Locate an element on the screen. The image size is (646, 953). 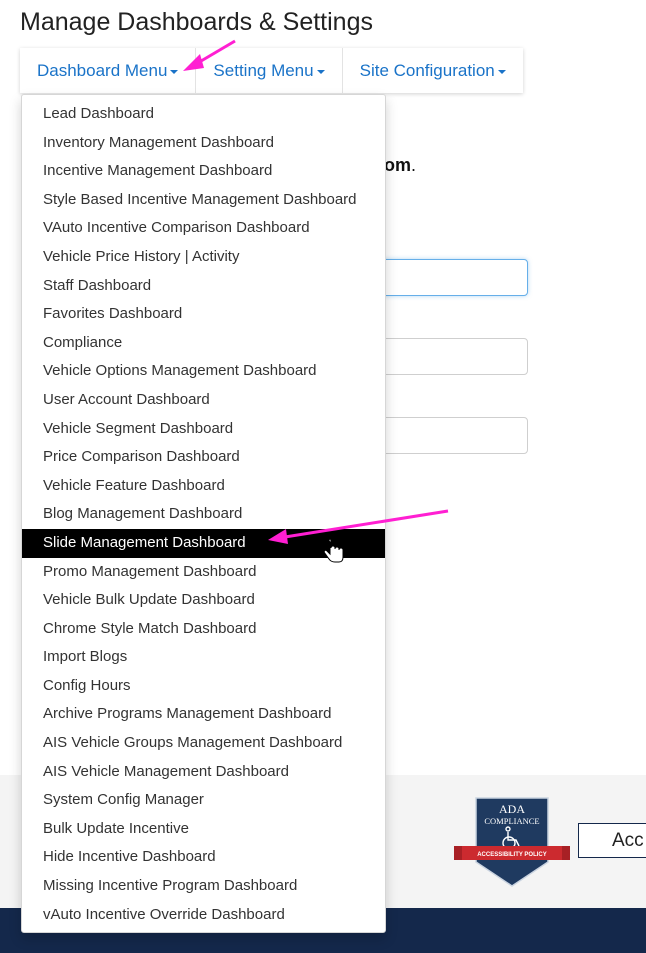
dropdown-item: Bulk Update Incentive is located at coordinates (203, 829).